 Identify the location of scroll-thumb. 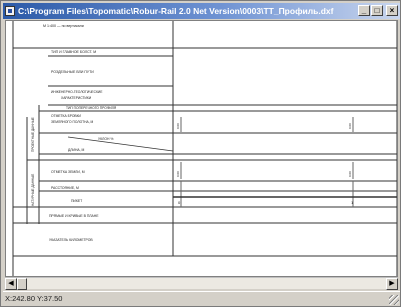
(22, 284).